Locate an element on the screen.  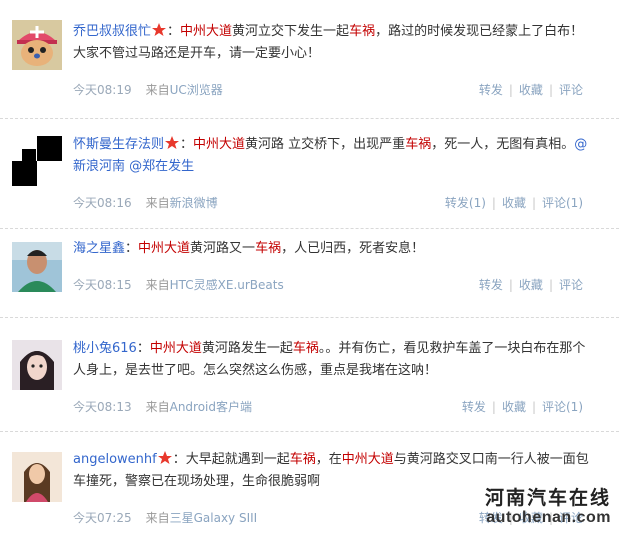
post-content: 海之星鑫：中州大道黄河路又一车祸，人已归西，死者安息！ is located at coordinates (331, 249).